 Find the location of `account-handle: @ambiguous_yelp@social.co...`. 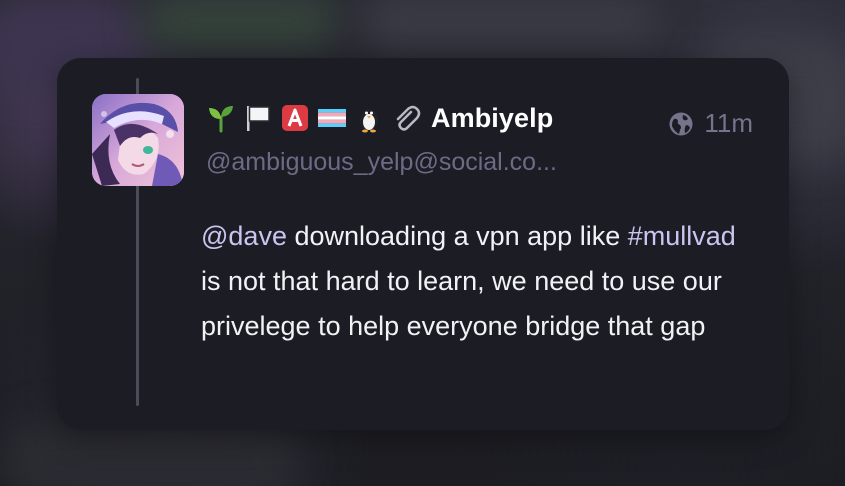

account-handle: @ambiguous_yelp@social.co... is located at coordinates (381, 162).